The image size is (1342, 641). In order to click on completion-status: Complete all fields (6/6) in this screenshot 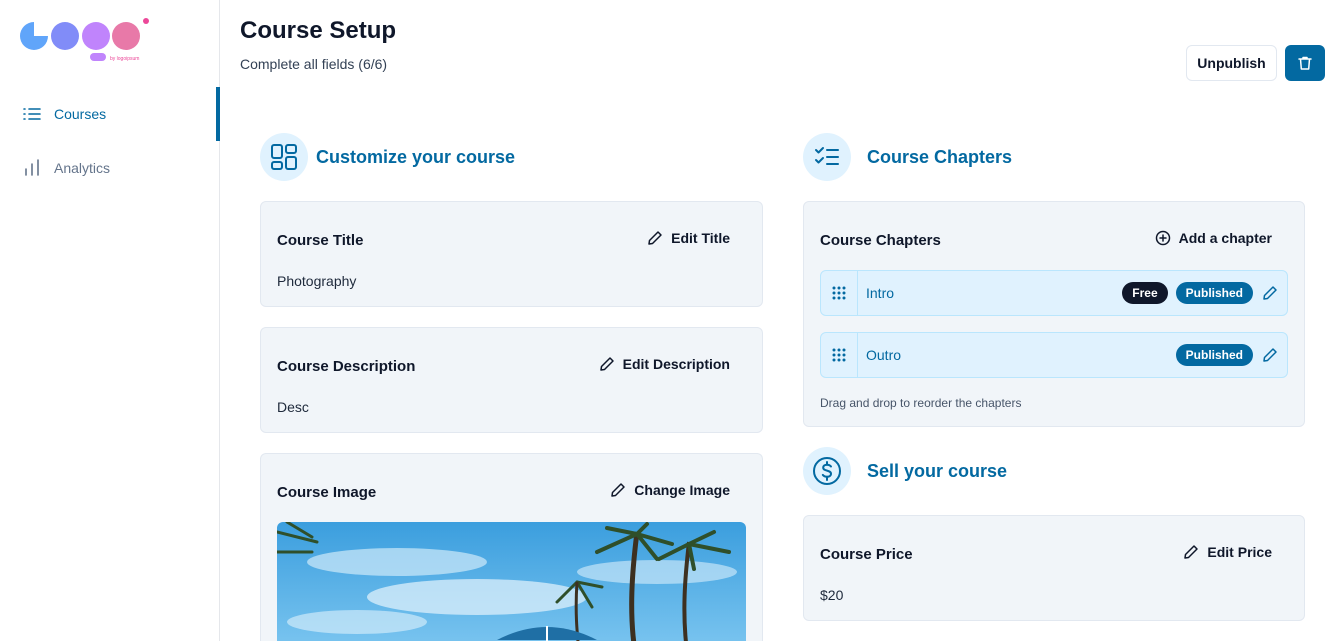, I will do `click(314, 64)`.